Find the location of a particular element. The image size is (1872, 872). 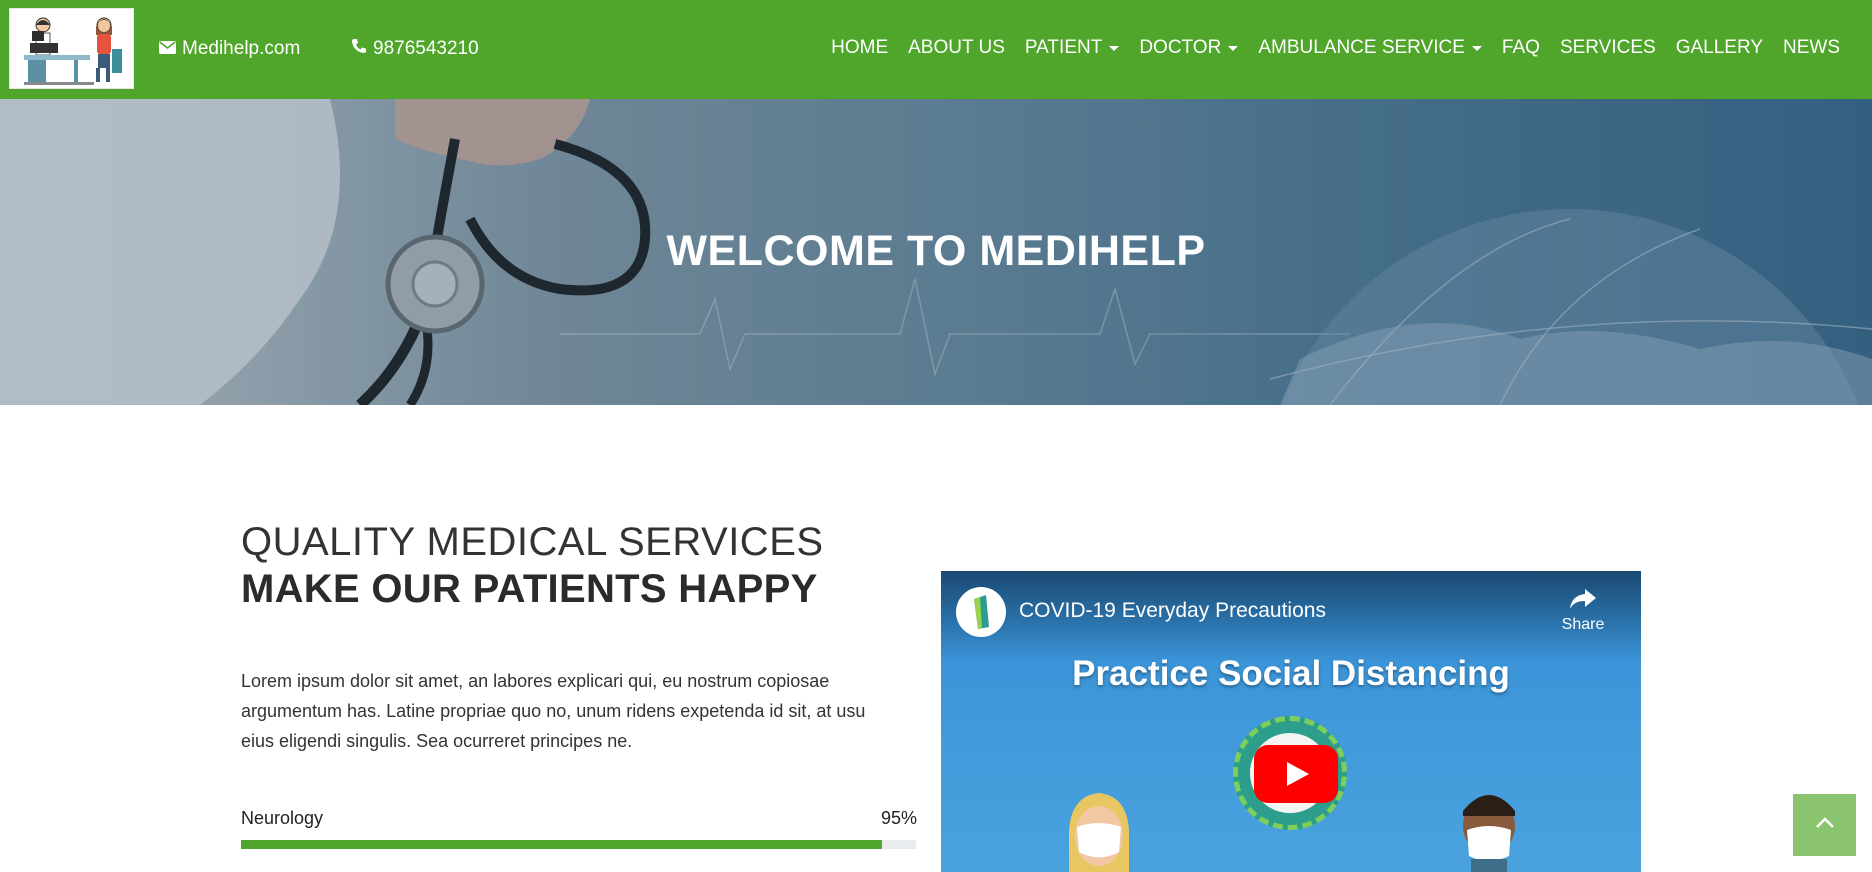

nav-label: HOME is located at coordinates (860, 47).